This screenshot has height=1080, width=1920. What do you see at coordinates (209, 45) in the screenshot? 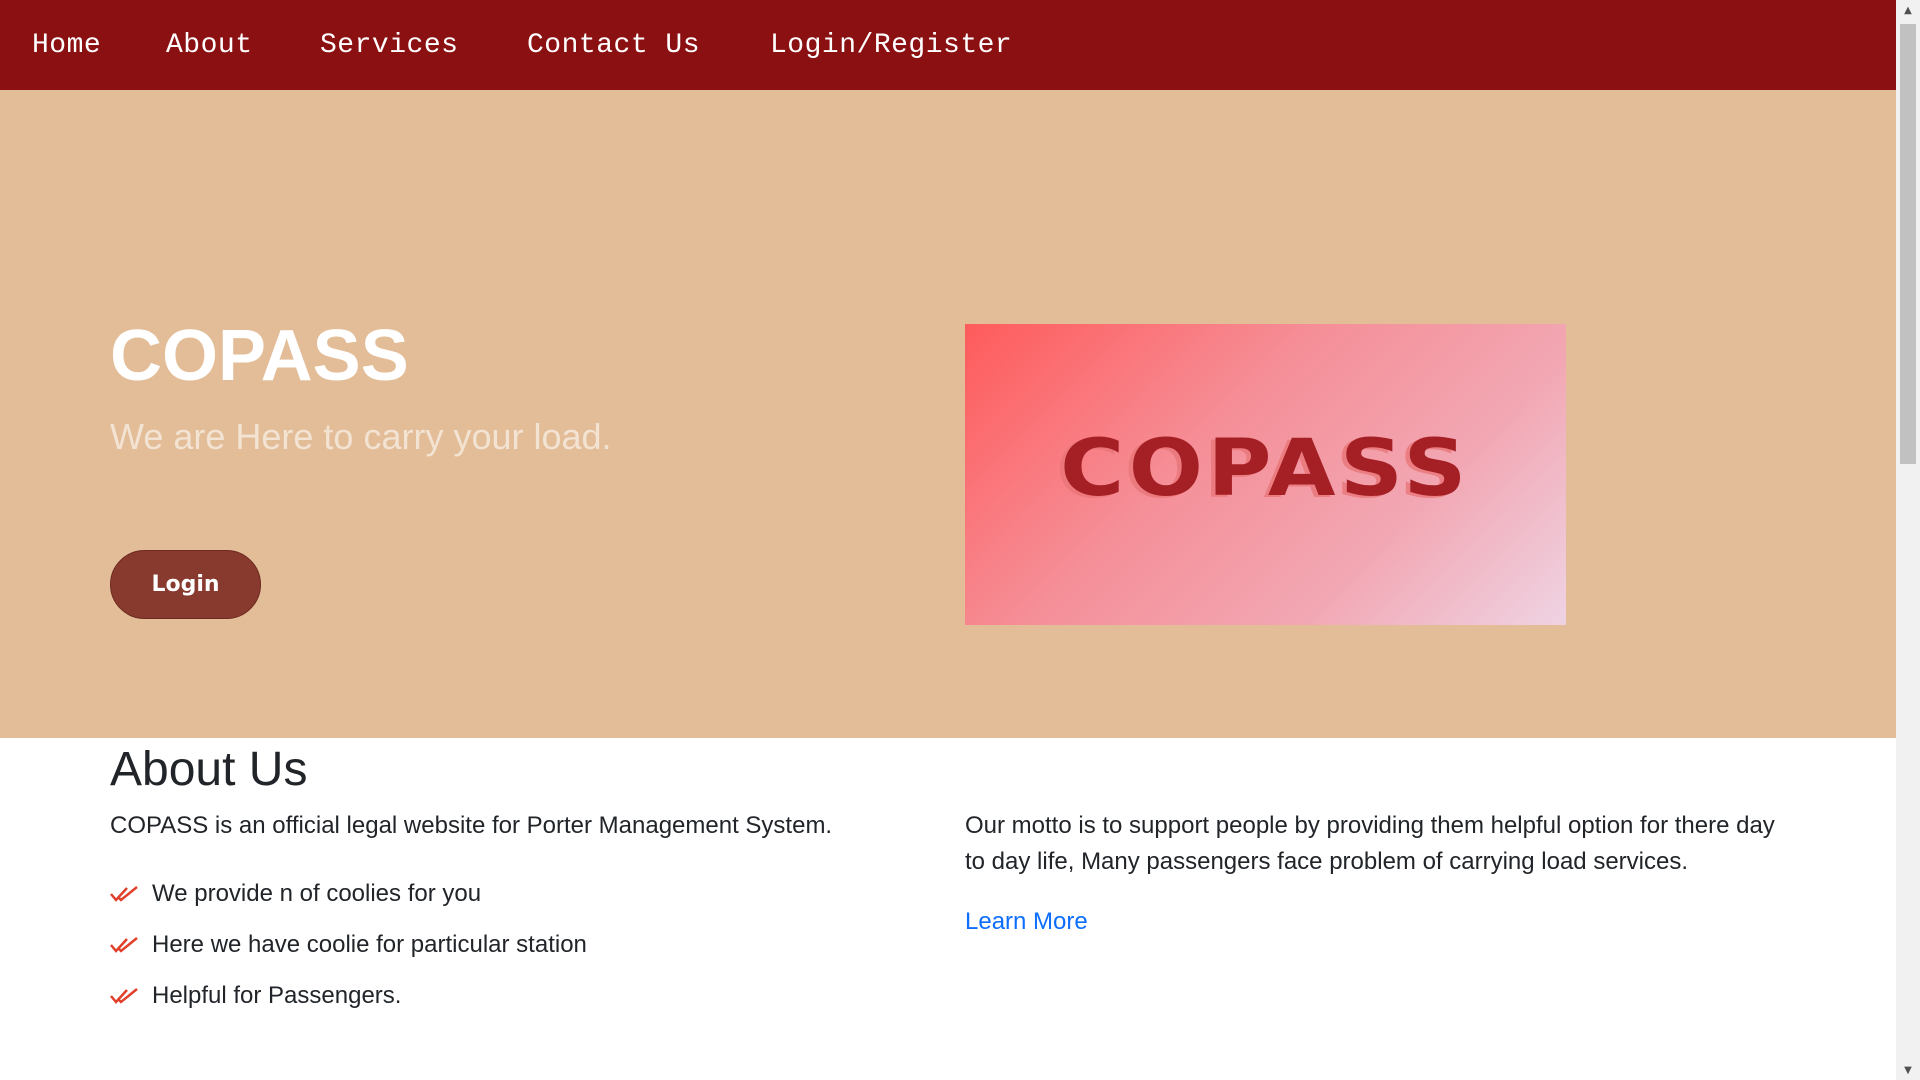
I see `nav-about-link: About` at bounding box center [209, 45].